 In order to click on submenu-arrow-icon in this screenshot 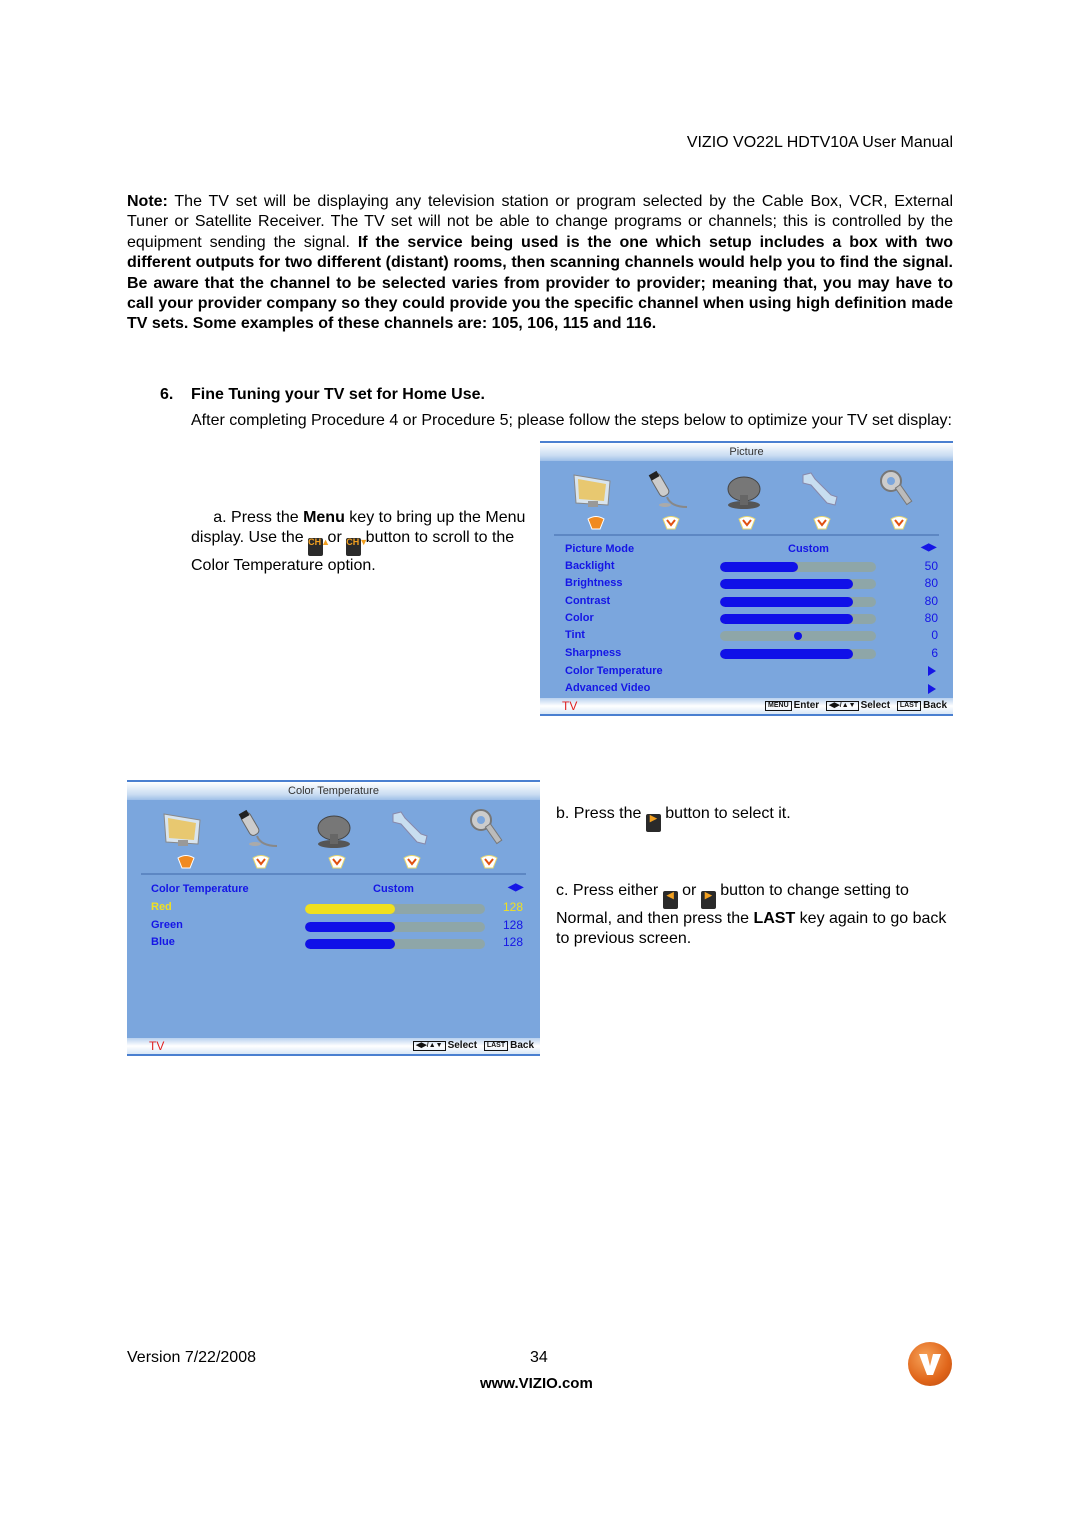, I will do `click(932, 689)`.